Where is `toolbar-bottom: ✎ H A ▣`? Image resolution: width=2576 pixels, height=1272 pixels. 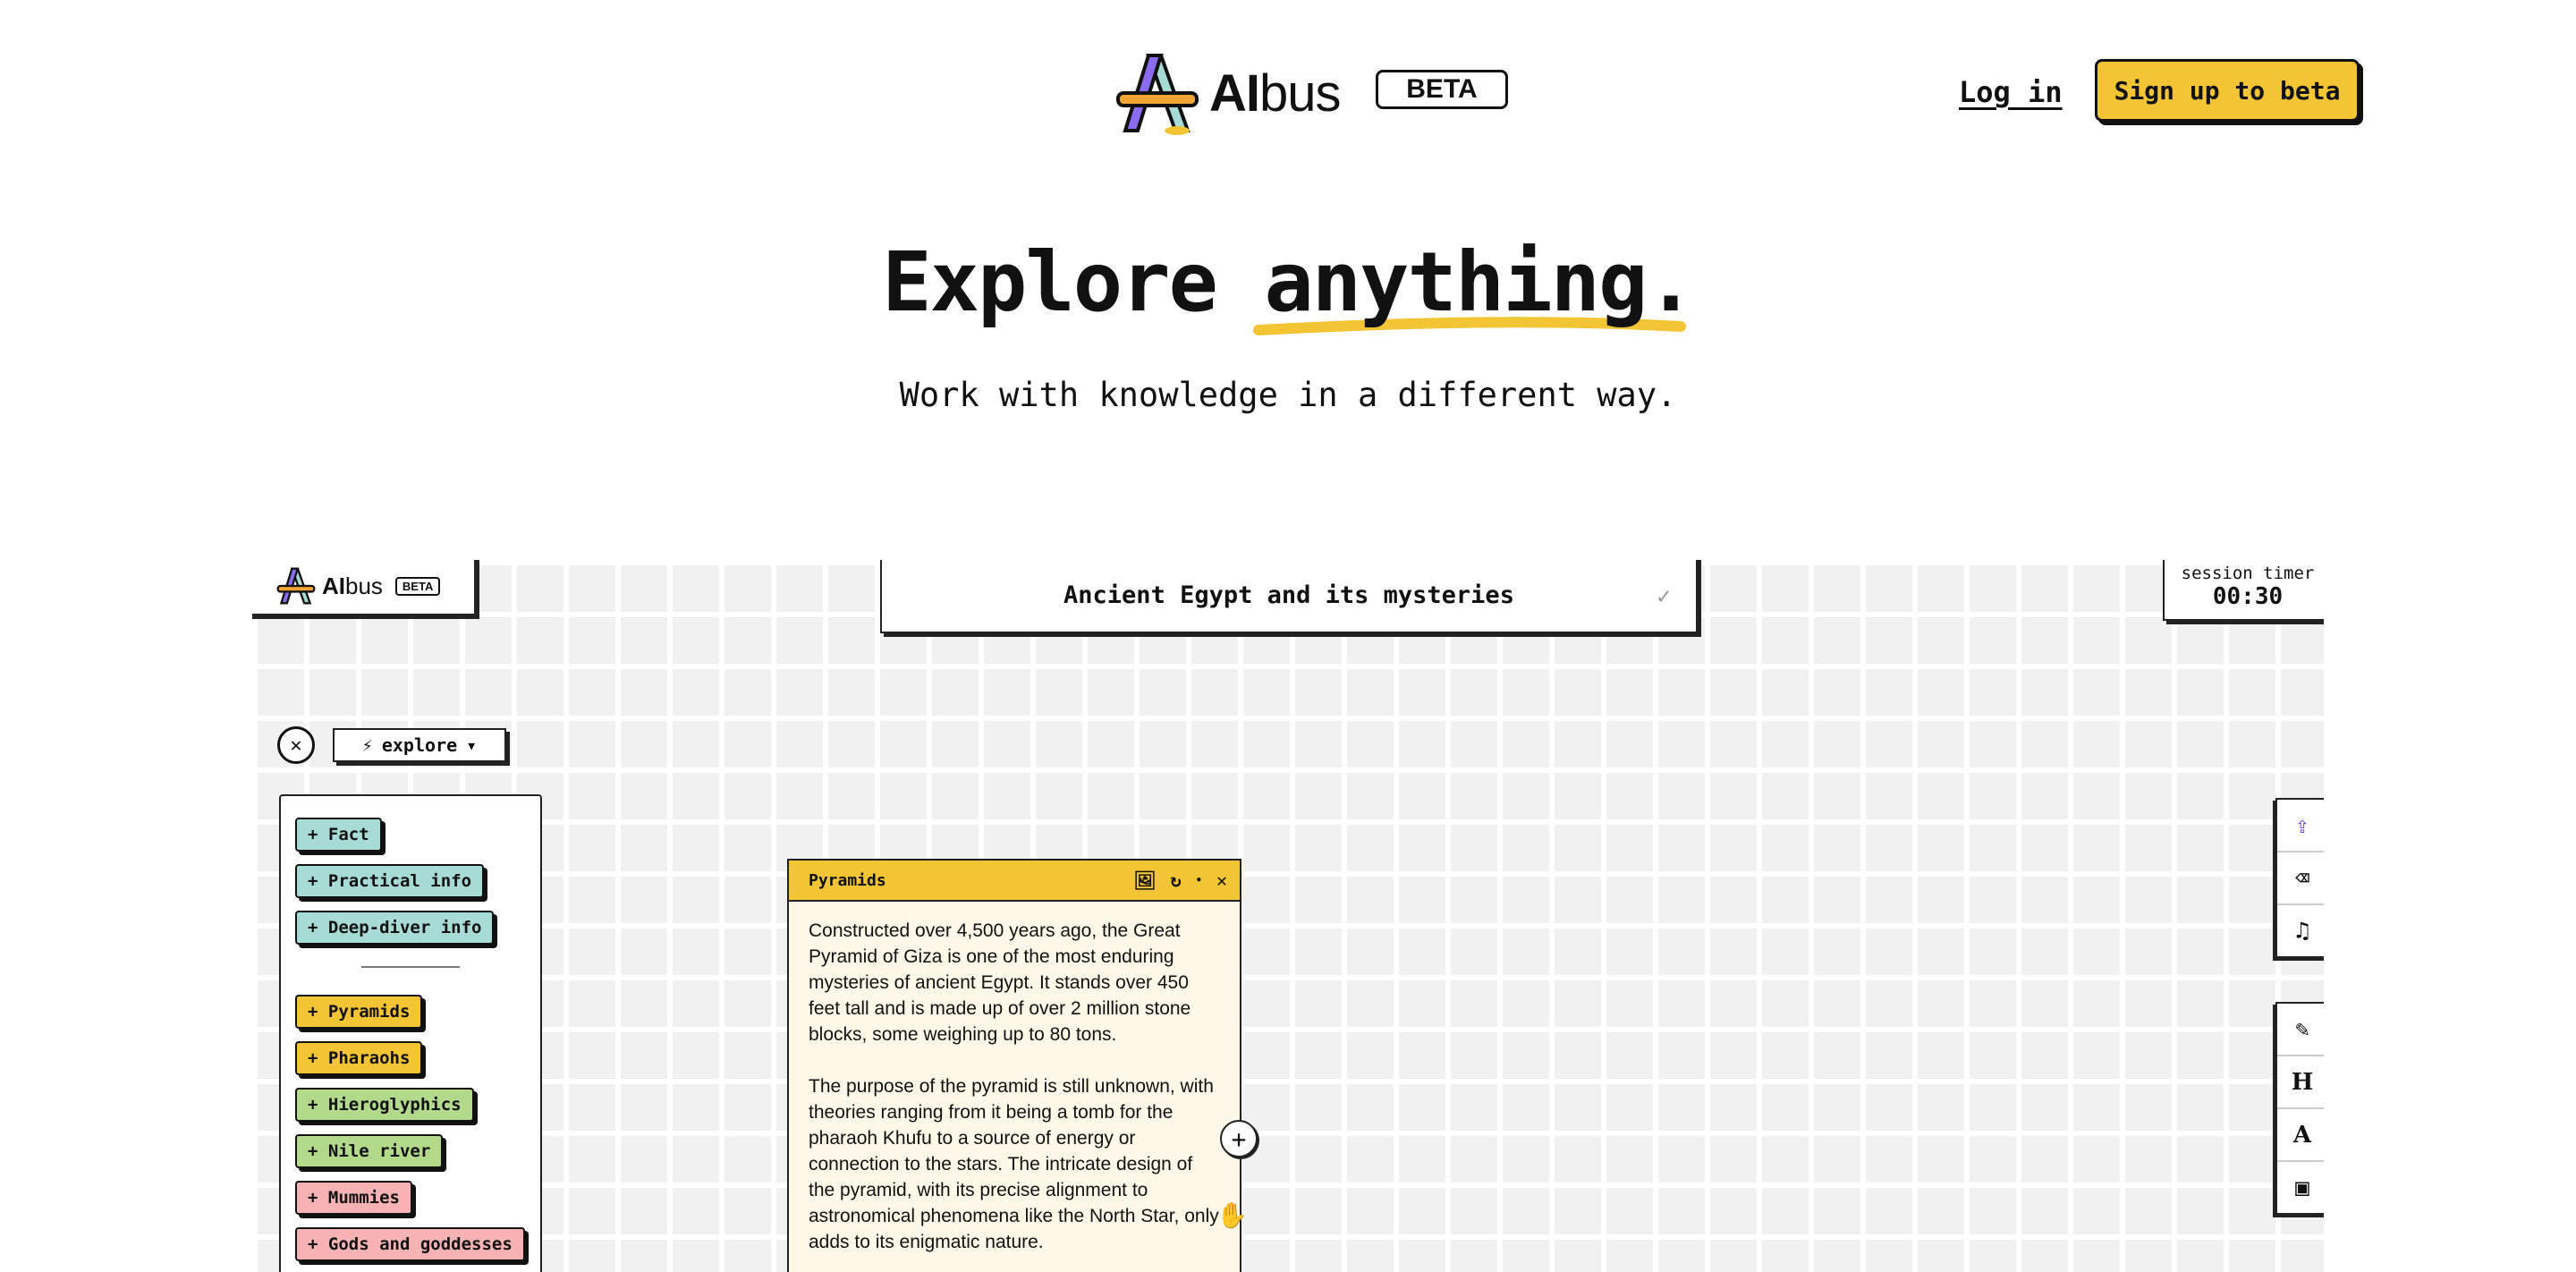 toolbar-bottom: ✎ H A ▣ is located at coordinates (2299, 1108).